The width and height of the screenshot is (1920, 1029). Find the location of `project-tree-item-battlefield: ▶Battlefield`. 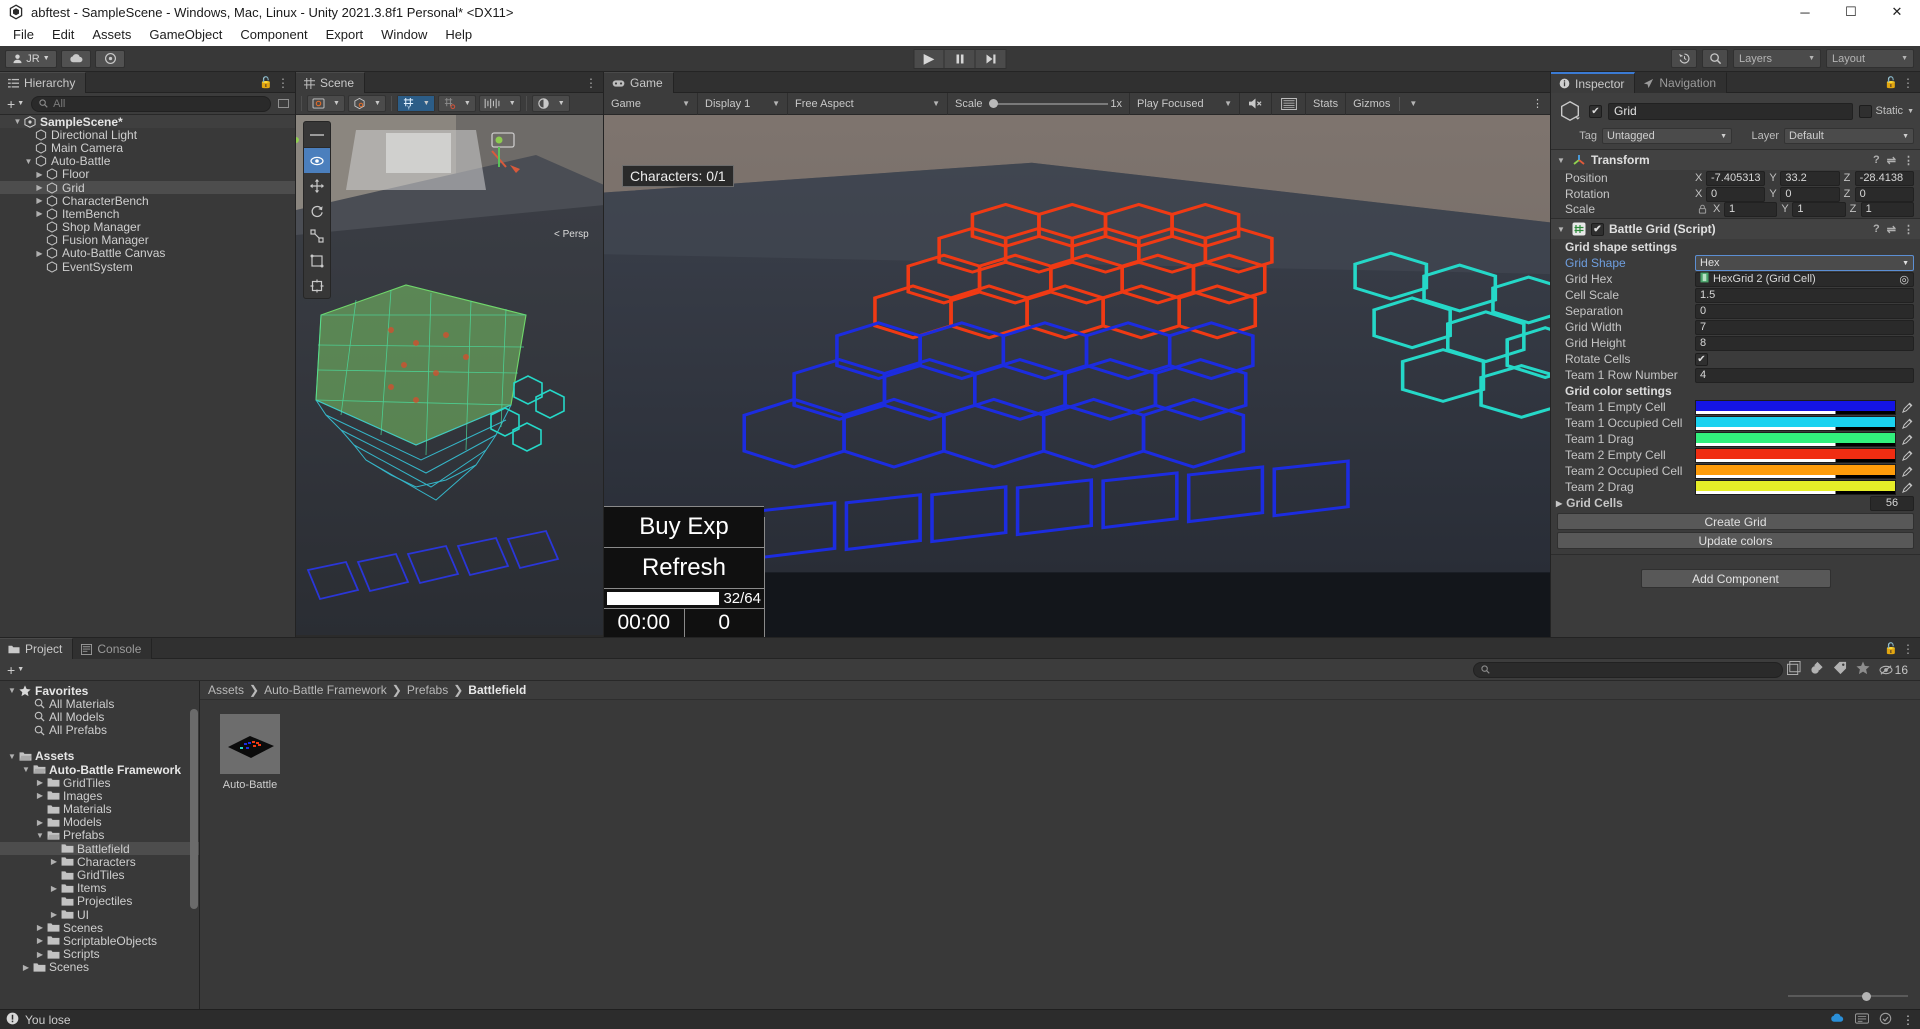

project-tree-item-battlefield: ▶Battlefield is located at coordinates (99, 849).